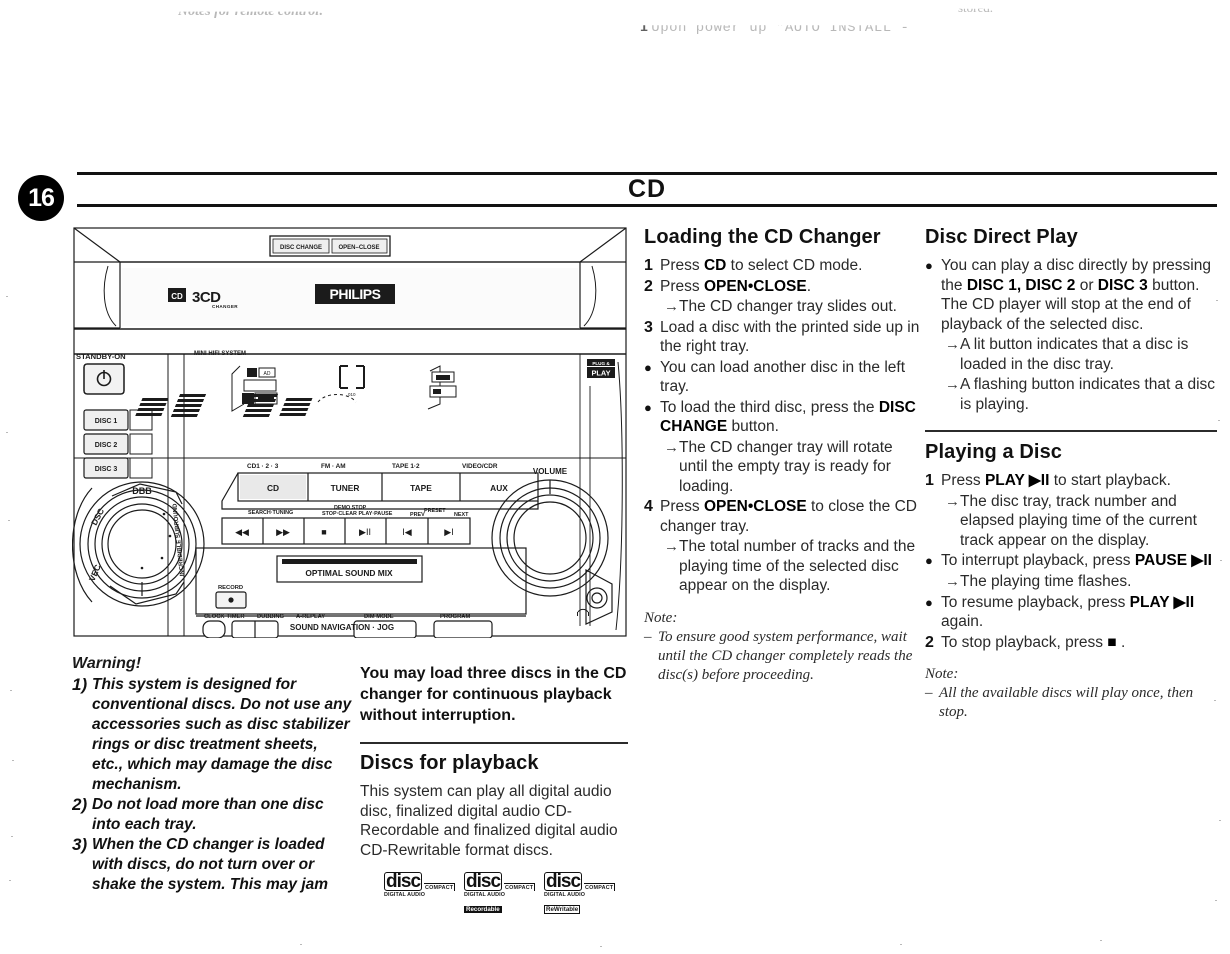 The image size is (1230, 954). I want to click on instruction-text: To interrupt playback, press PAUSE ▶II, so click(1076, 560).